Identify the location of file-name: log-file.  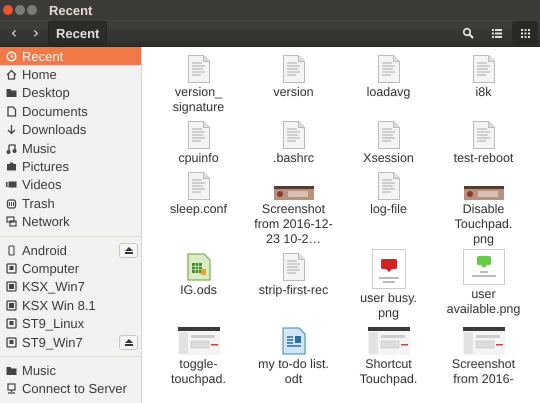
(388, 209).